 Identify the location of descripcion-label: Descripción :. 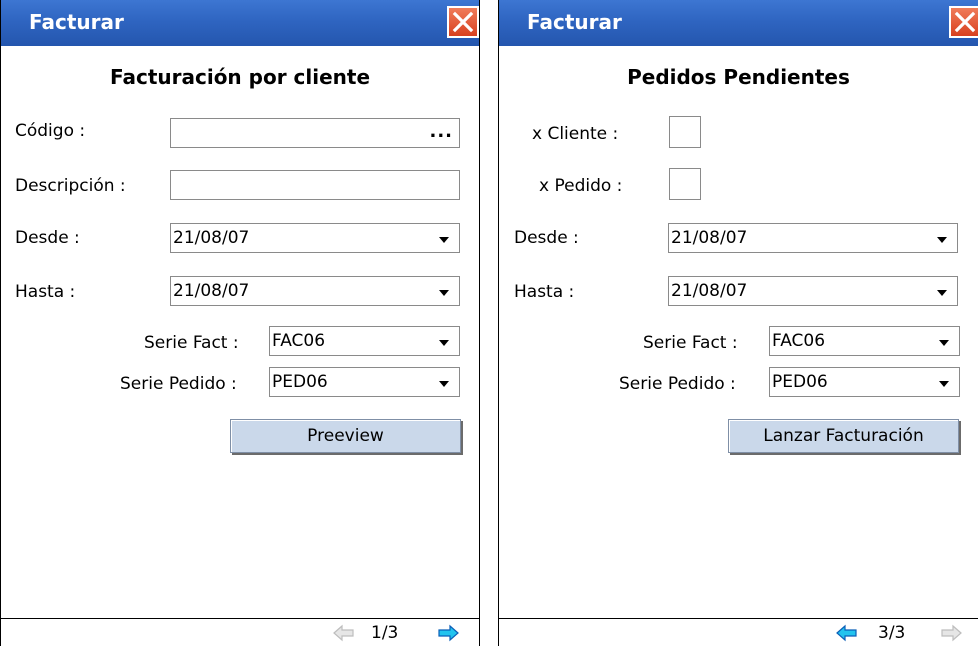
(70, 186).